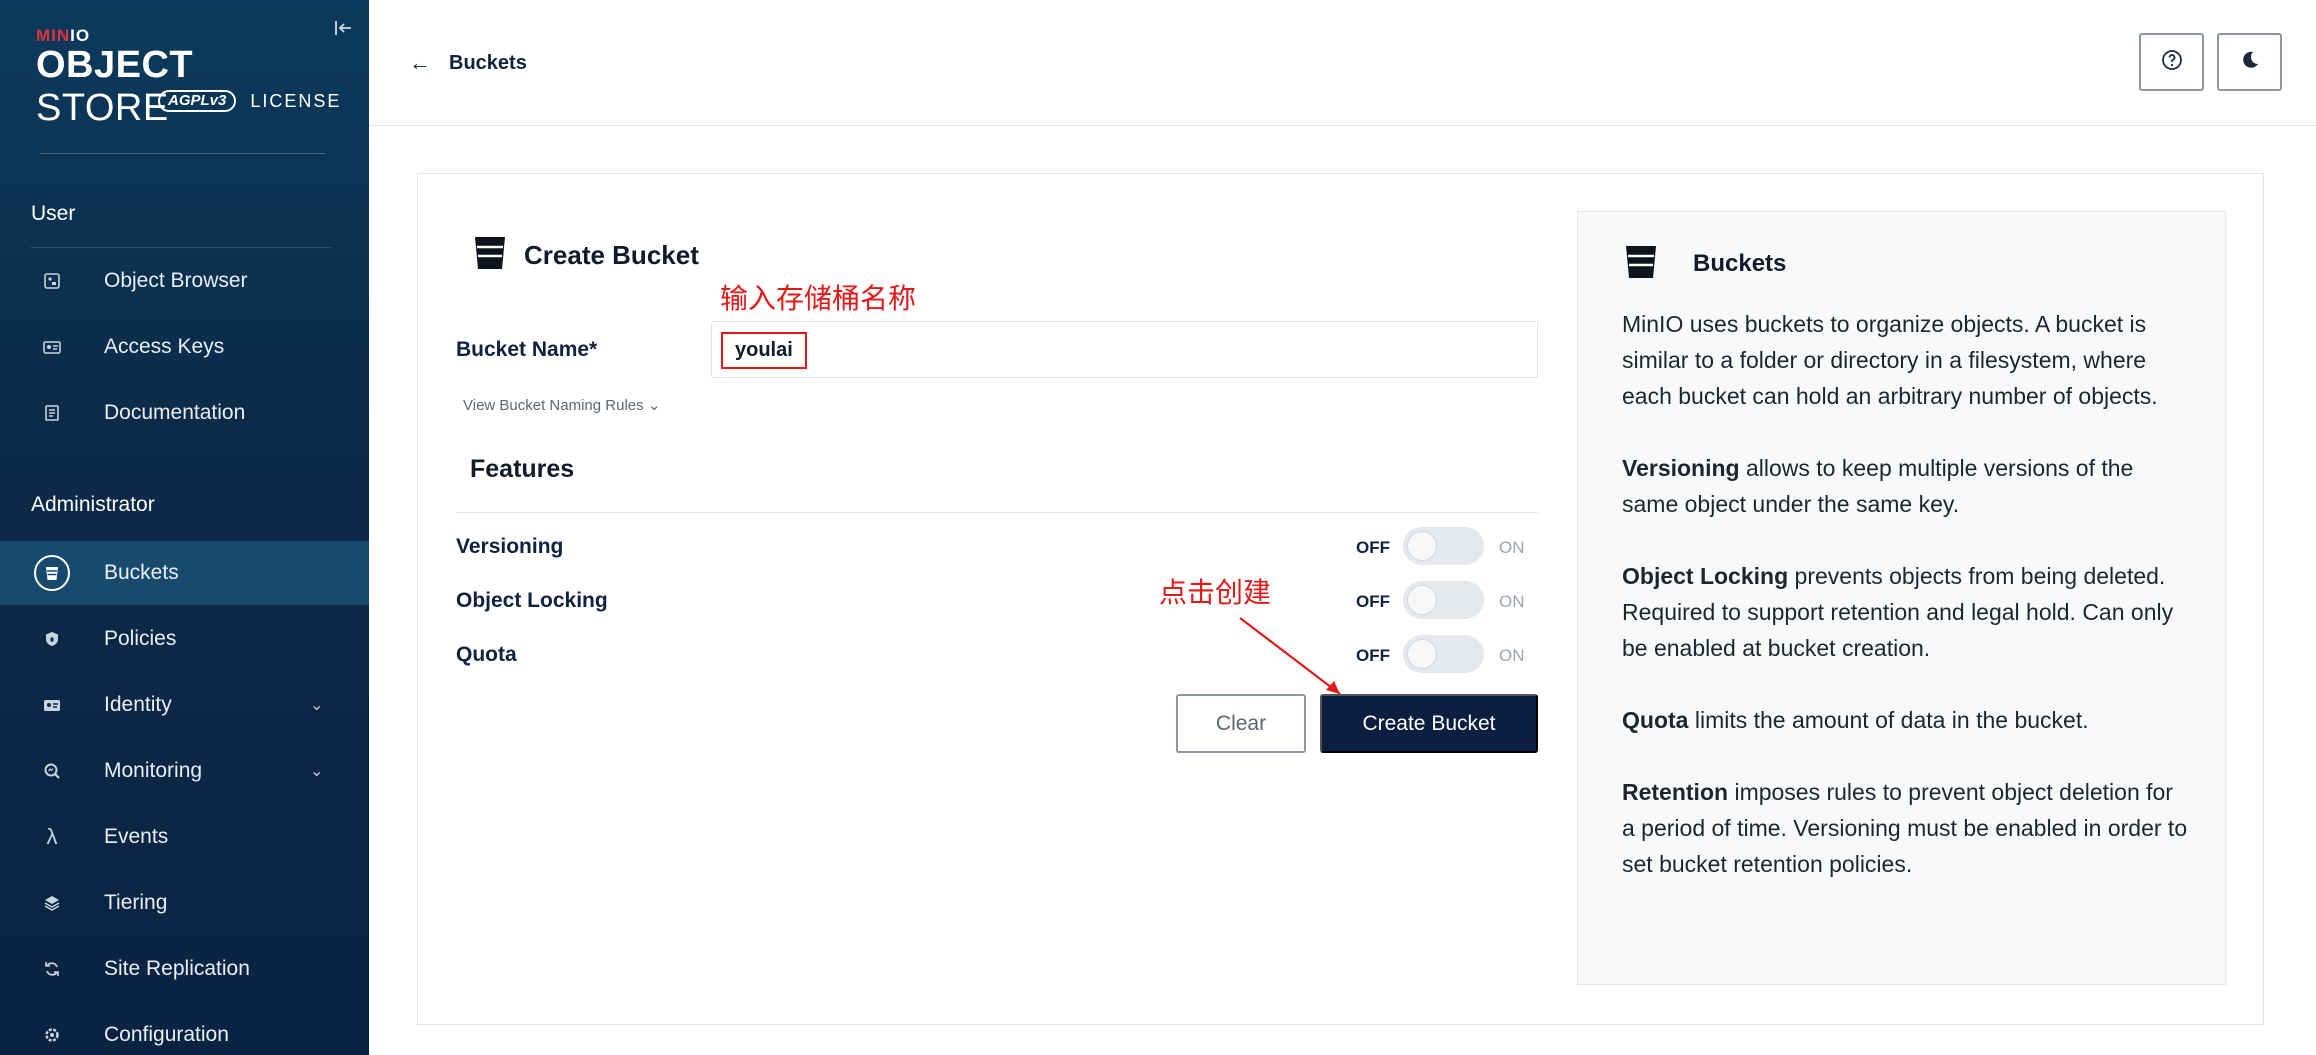 This screenshot has height=1055, width=2316. Describe the element at coordinates (997, 512) in the screenshot. I see `features-divider` at that location.